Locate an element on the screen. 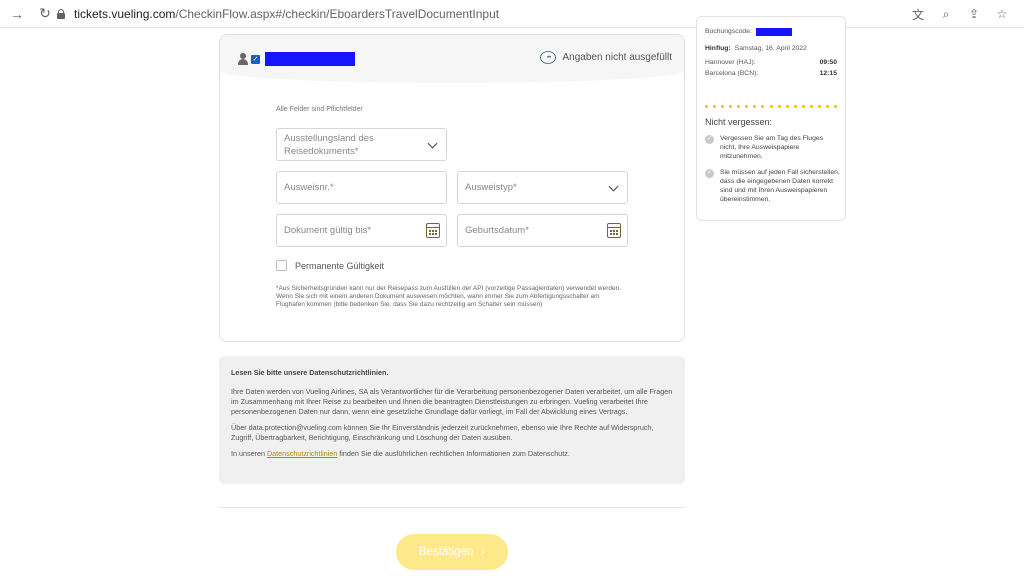  issuing-country-select: Ausstellungsland des Reisedokuments* is located at coordinates (361, 144).